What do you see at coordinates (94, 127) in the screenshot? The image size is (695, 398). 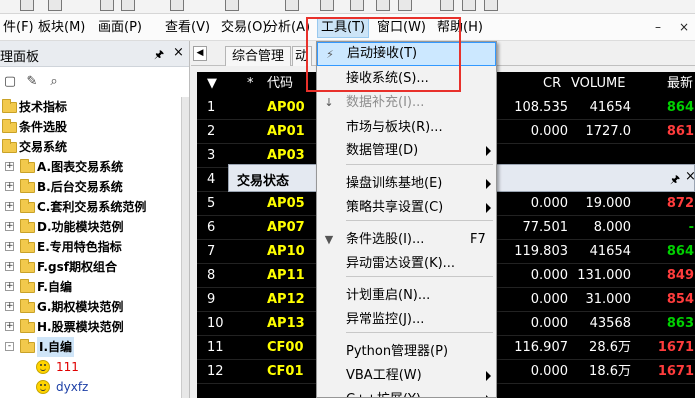 I see `tree-item: 条件选股` at bounding box center [94, 127].